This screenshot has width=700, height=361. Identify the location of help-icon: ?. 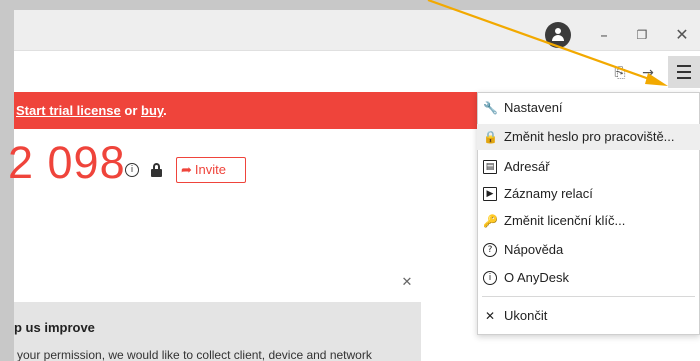
(490, 250).